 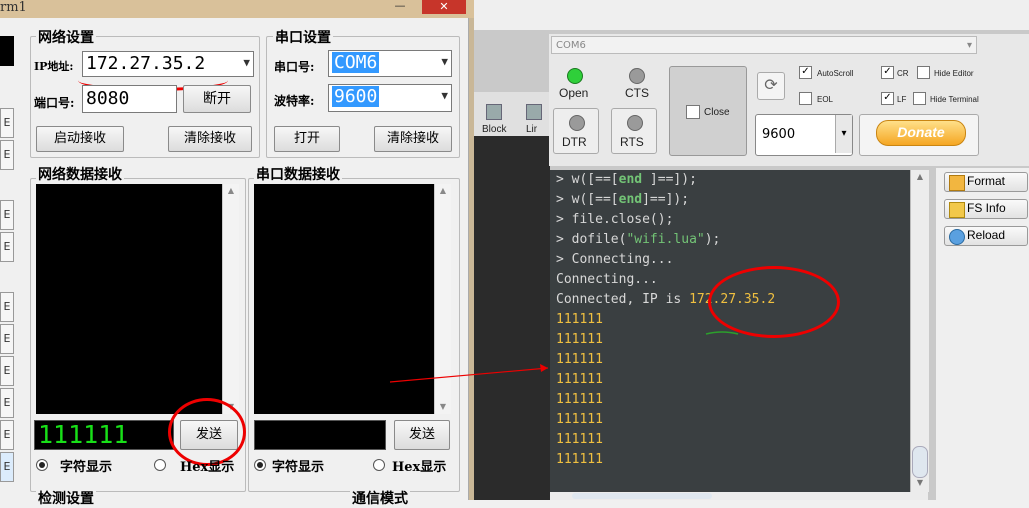 I want to click on hide-editor-checkbox, so click(x=923, y=72).